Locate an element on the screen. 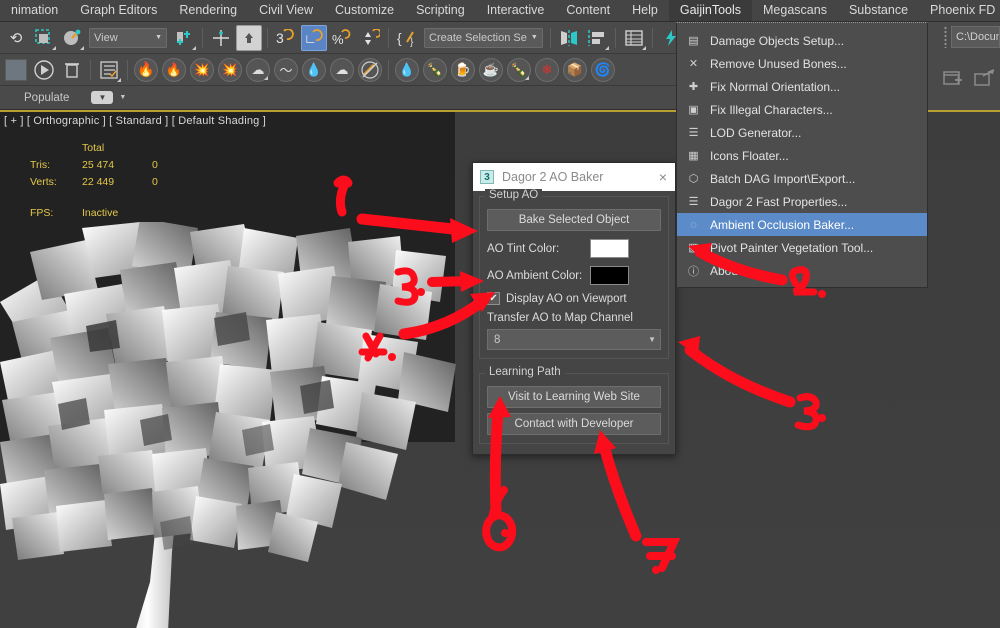 Image resolution: width=1000 pixels, height=628 pixels. fire-icon: 🔥 is located at coordinates (146, 69).